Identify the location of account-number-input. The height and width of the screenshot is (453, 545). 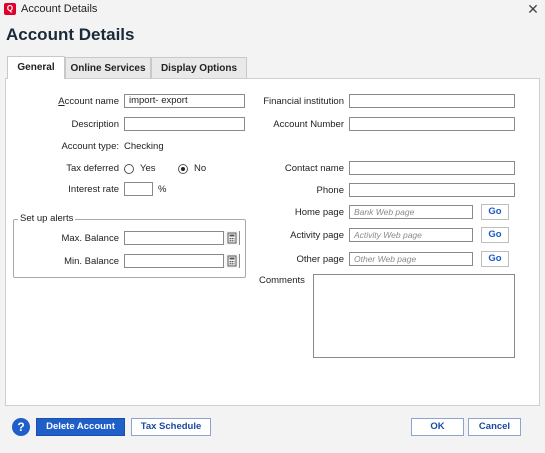
(432, 124).